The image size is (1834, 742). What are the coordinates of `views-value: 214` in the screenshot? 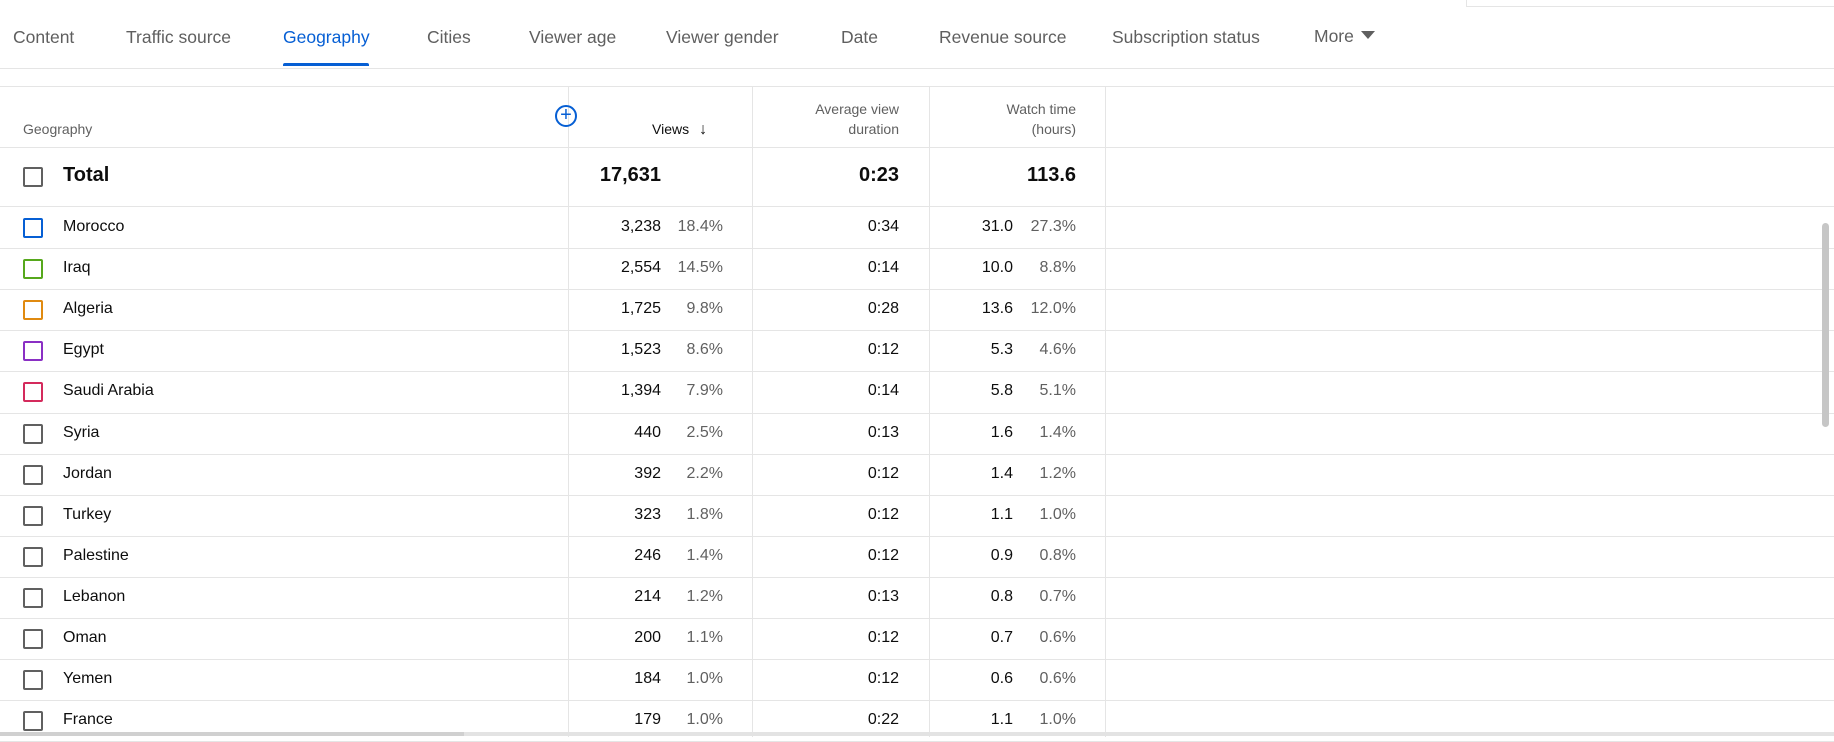 It's located at (647, 596).